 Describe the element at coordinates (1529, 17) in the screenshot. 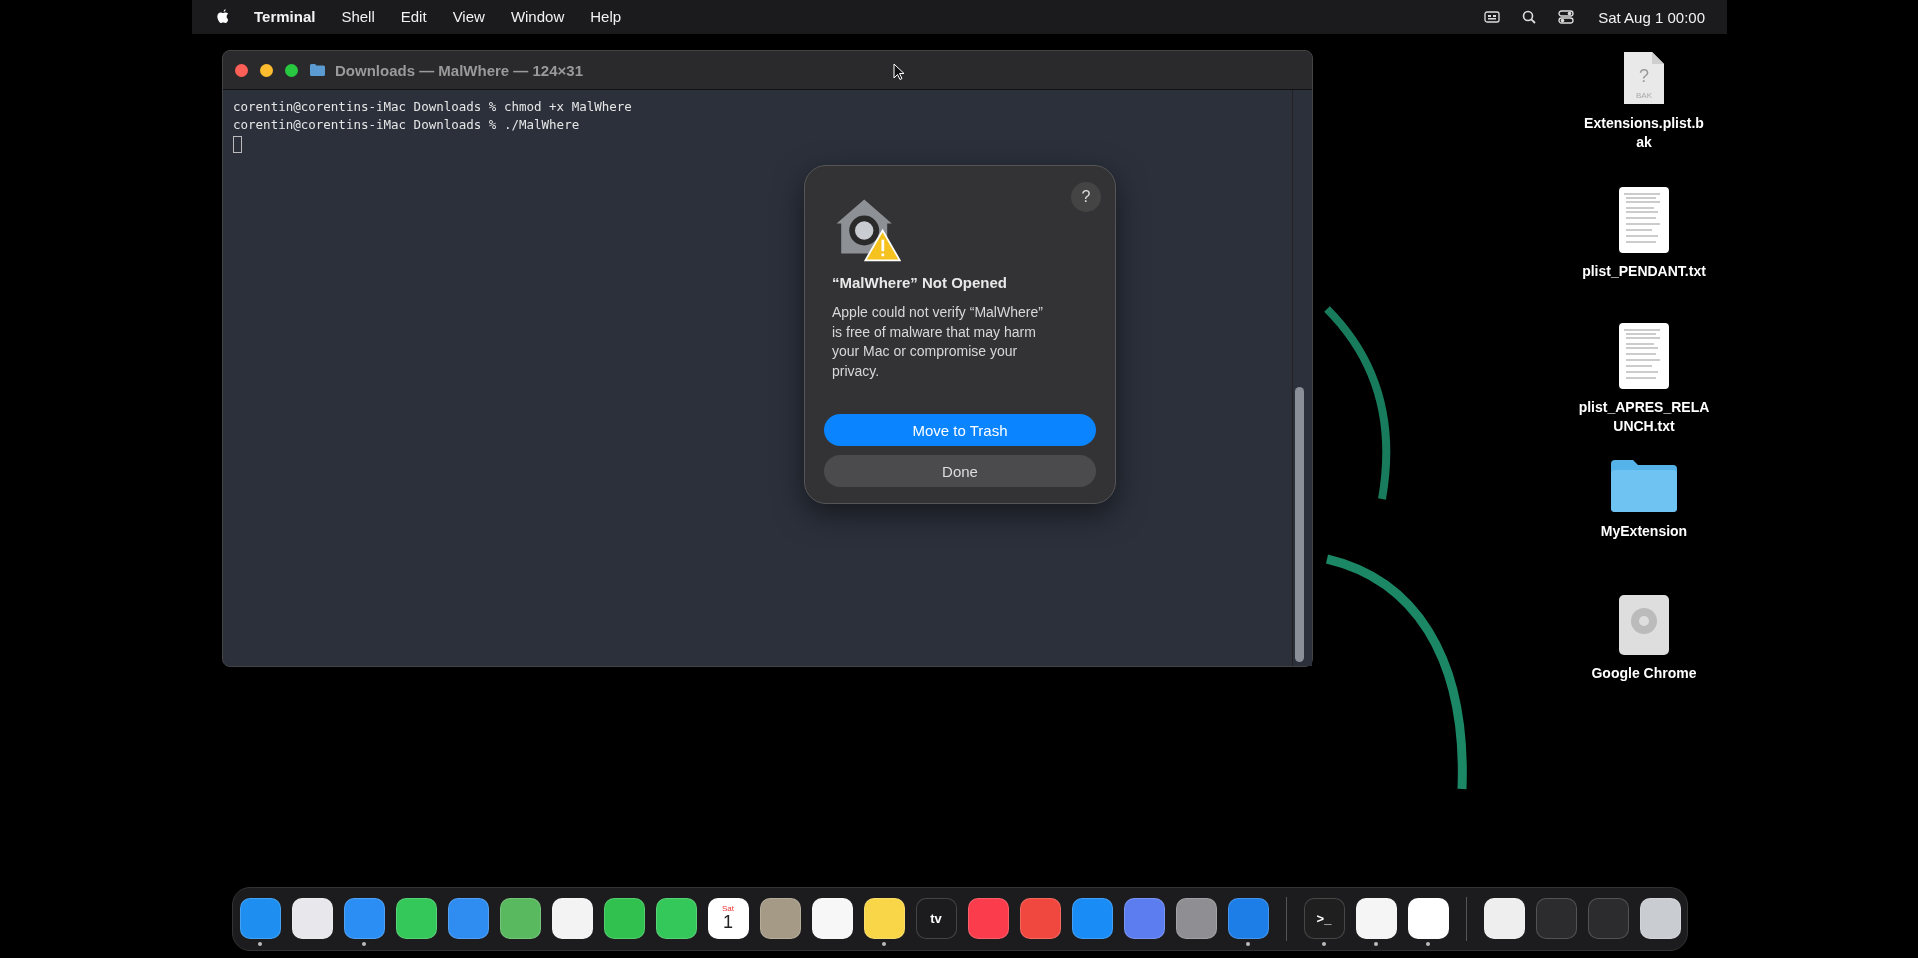

I see `search-icon` at that location.